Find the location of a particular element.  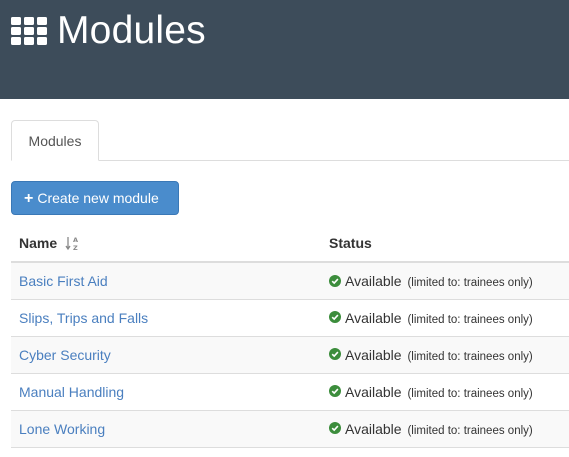

page-title: Modules is located at coordinates (131, 30).